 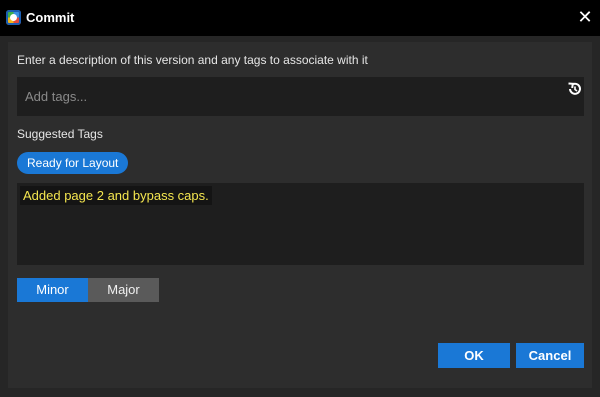 I want to click on suggested-tags-label: Suggested Tags, so click(x=60, y=134).